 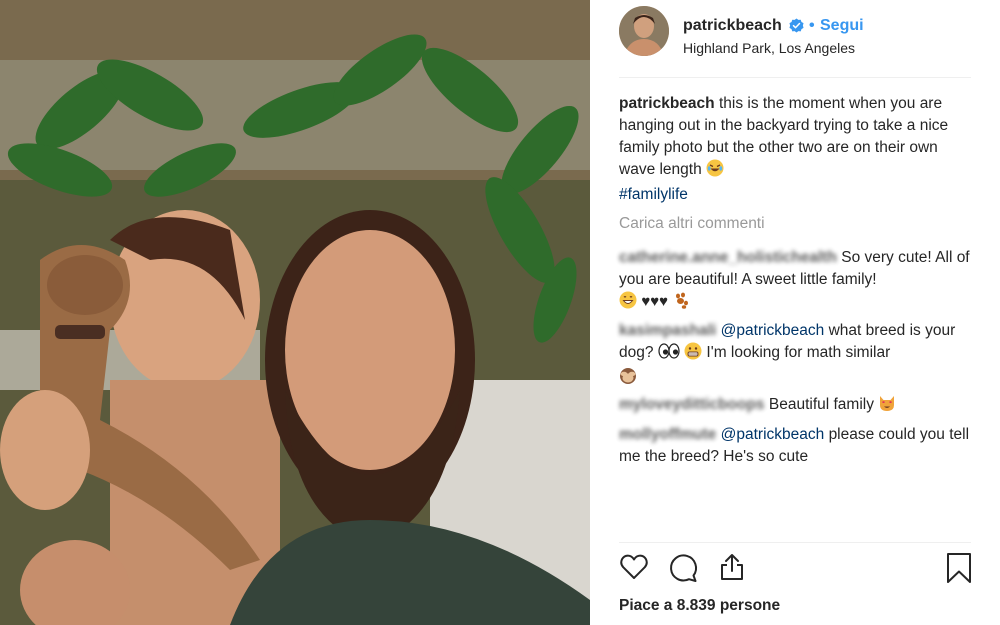 What do you see at coordinates (798, 352) in the screenshot?
I see `comment-text-continued: I'm looking for math similar` at bounding box center [798, 352].